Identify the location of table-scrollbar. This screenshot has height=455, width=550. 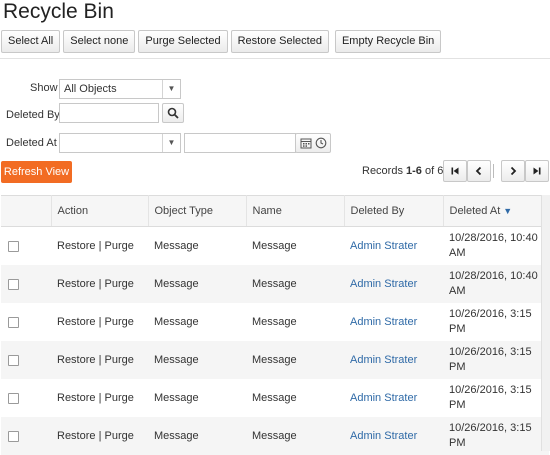
(545, 323).